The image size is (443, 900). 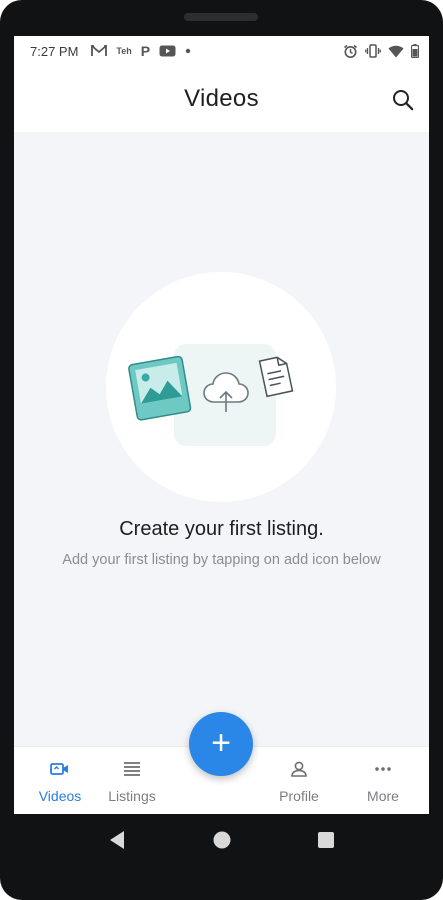 I want to click on nav-item-listings: Listings, so click(x=132, y=782).